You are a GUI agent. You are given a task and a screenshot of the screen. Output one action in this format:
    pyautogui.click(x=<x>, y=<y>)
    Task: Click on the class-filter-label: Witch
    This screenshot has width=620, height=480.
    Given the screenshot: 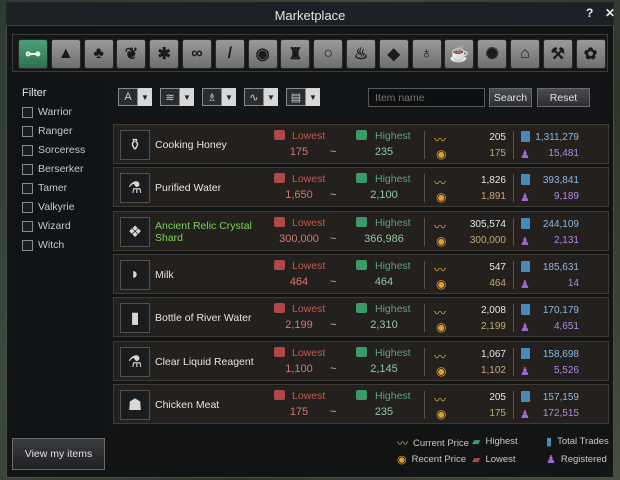 What is the action you would take?
    pyautogui.click(x=51, y=245)
    